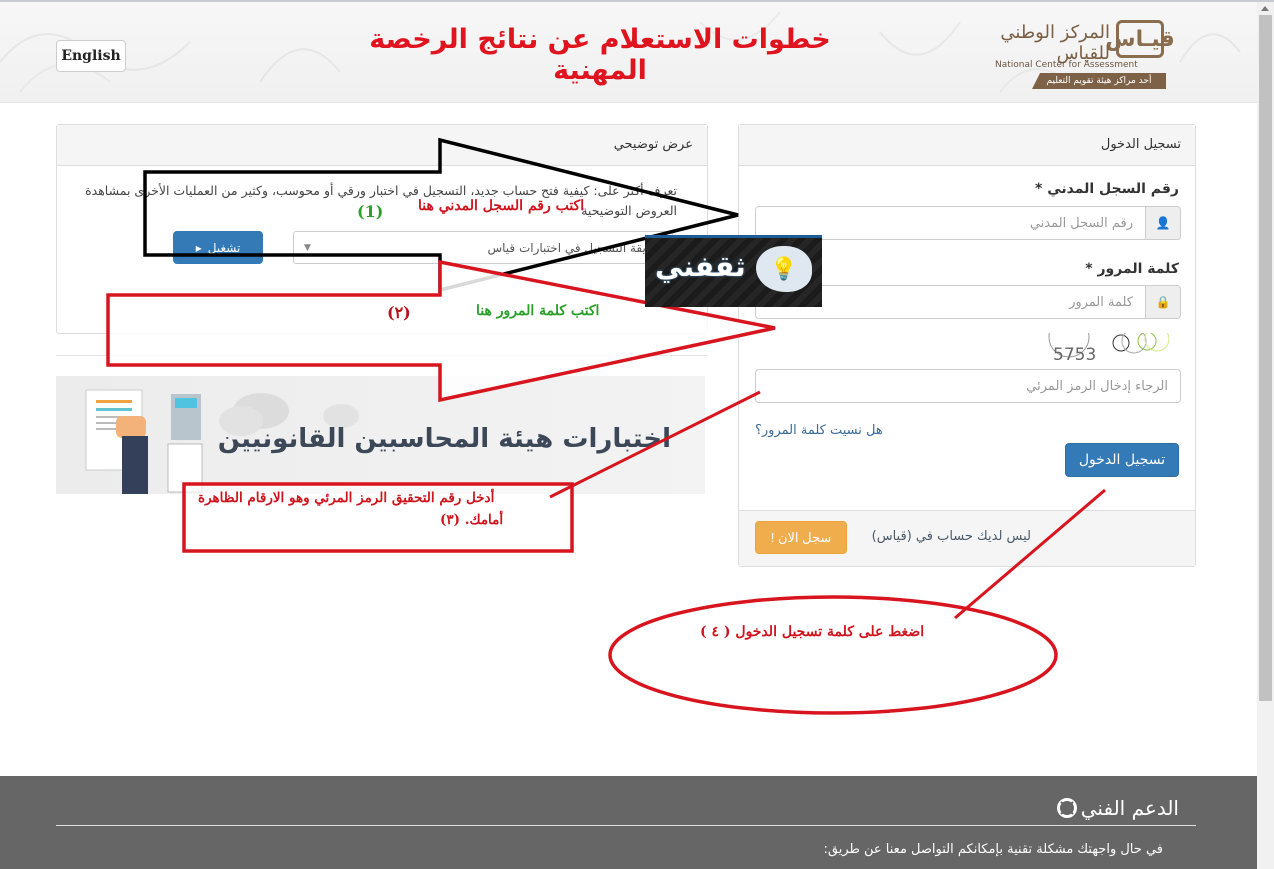 This screenshot has width=1274, height=869. What do you see at coordinates (1122, 460) in the screenshot?
I see `login-button: تسجيل الدخول` at bounding box center [1122, 460].